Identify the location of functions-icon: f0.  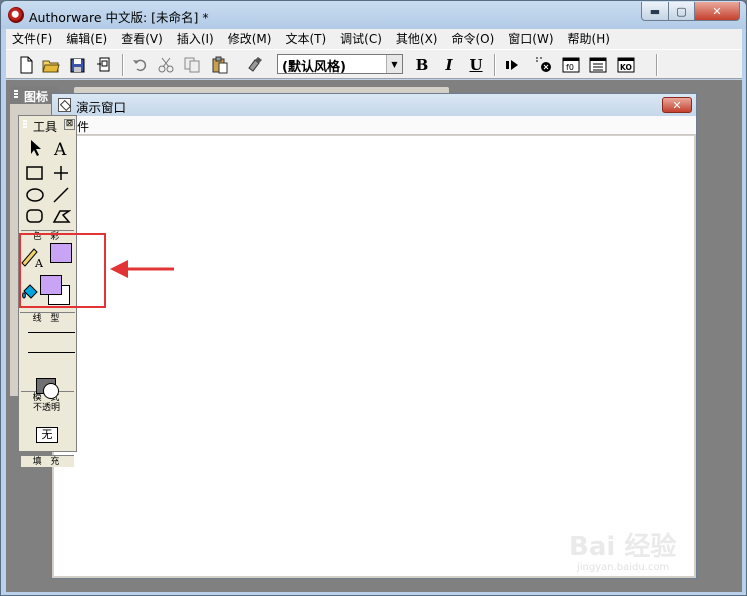
(571, 65).